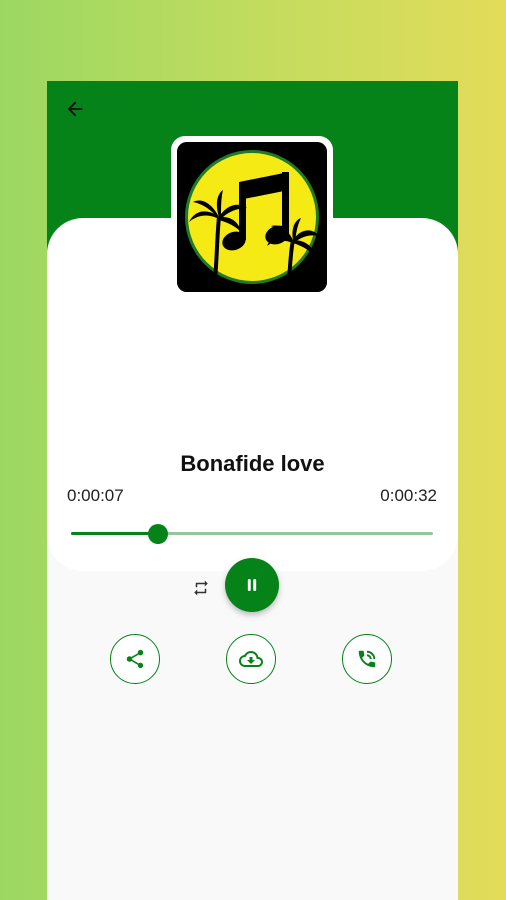 The image size is (506, 900). Describe the element at coordinates (408, 495) in the screenshot. I see `total-time: 0:00:32` at that location.